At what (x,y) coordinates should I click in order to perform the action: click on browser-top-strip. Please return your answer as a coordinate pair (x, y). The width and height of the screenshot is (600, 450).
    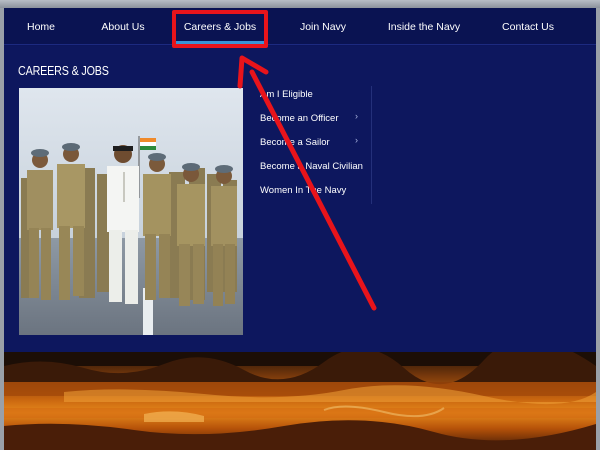
    Looking at the image, I should click on (300, 4).